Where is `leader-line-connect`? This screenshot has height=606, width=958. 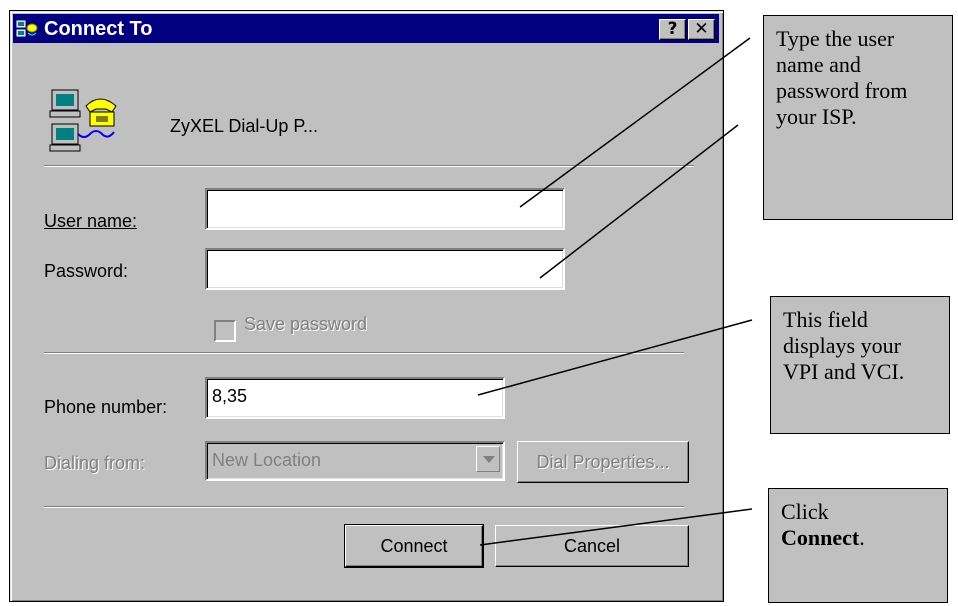
leader-line-connect is located at coordinates (616, 527).